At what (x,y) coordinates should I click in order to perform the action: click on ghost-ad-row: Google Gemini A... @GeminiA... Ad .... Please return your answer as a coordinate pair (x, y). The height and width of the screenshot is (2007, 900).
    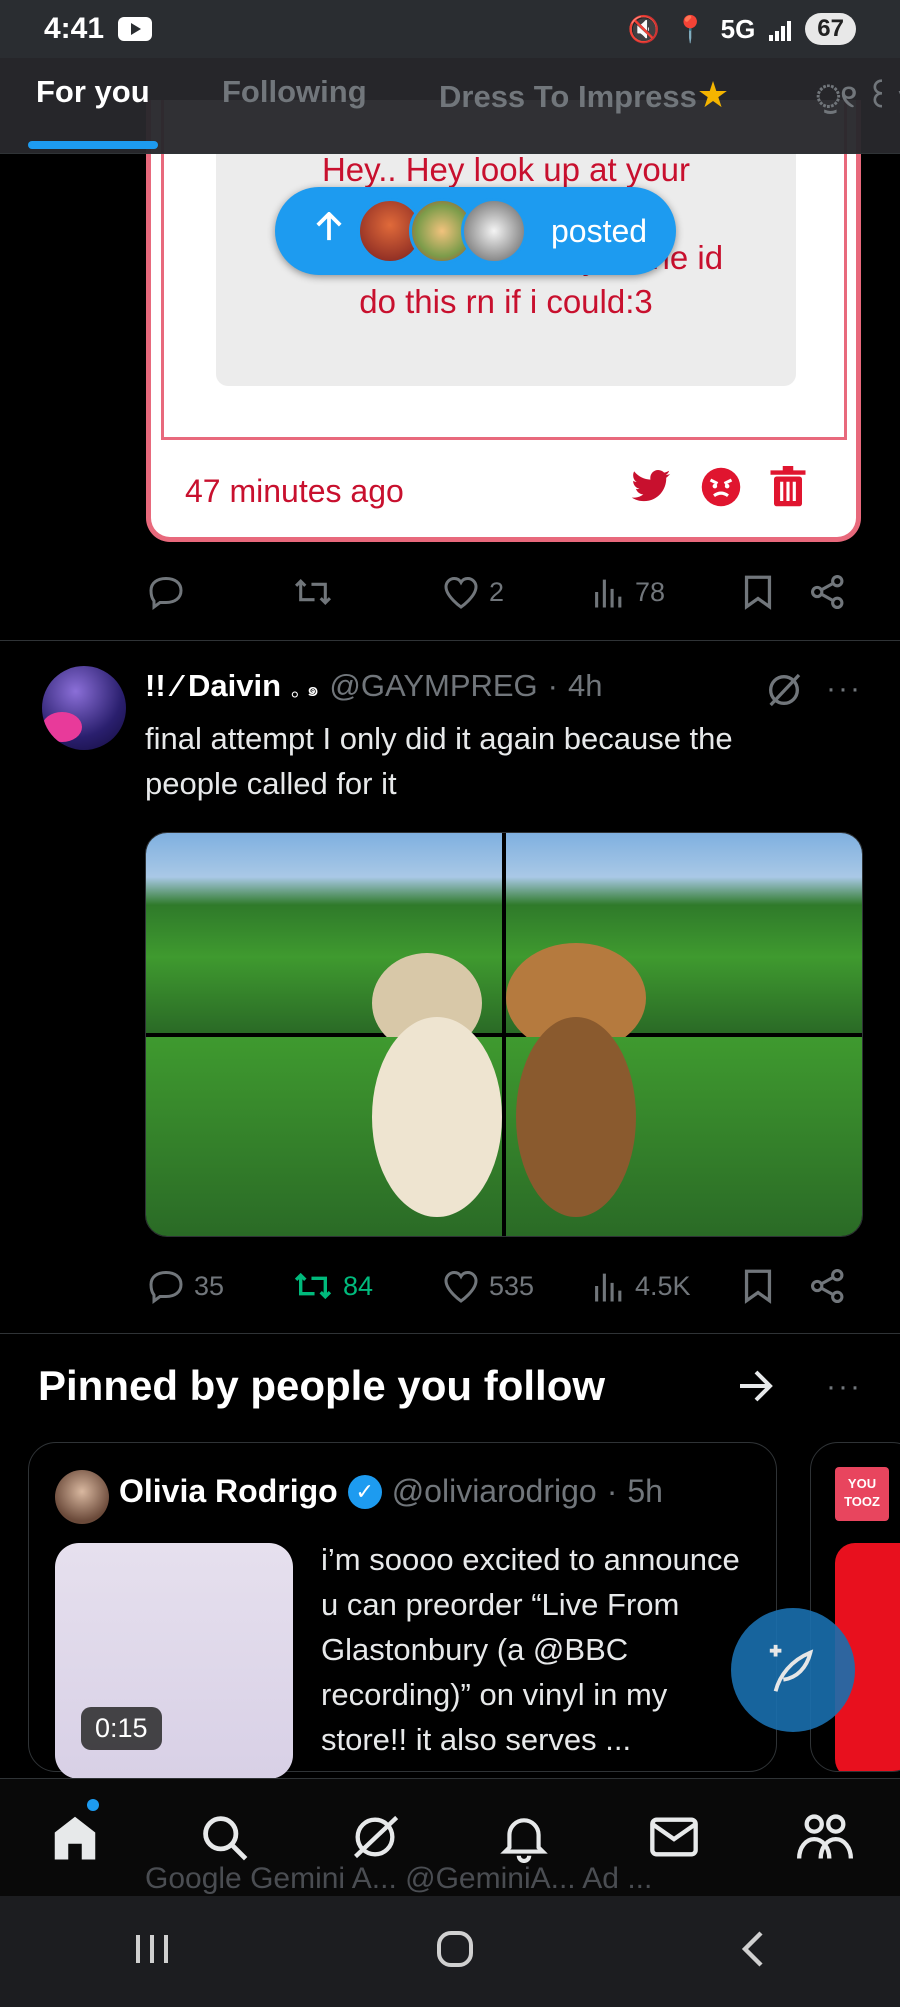
    Looking at the image, I should click on (450, 1879).